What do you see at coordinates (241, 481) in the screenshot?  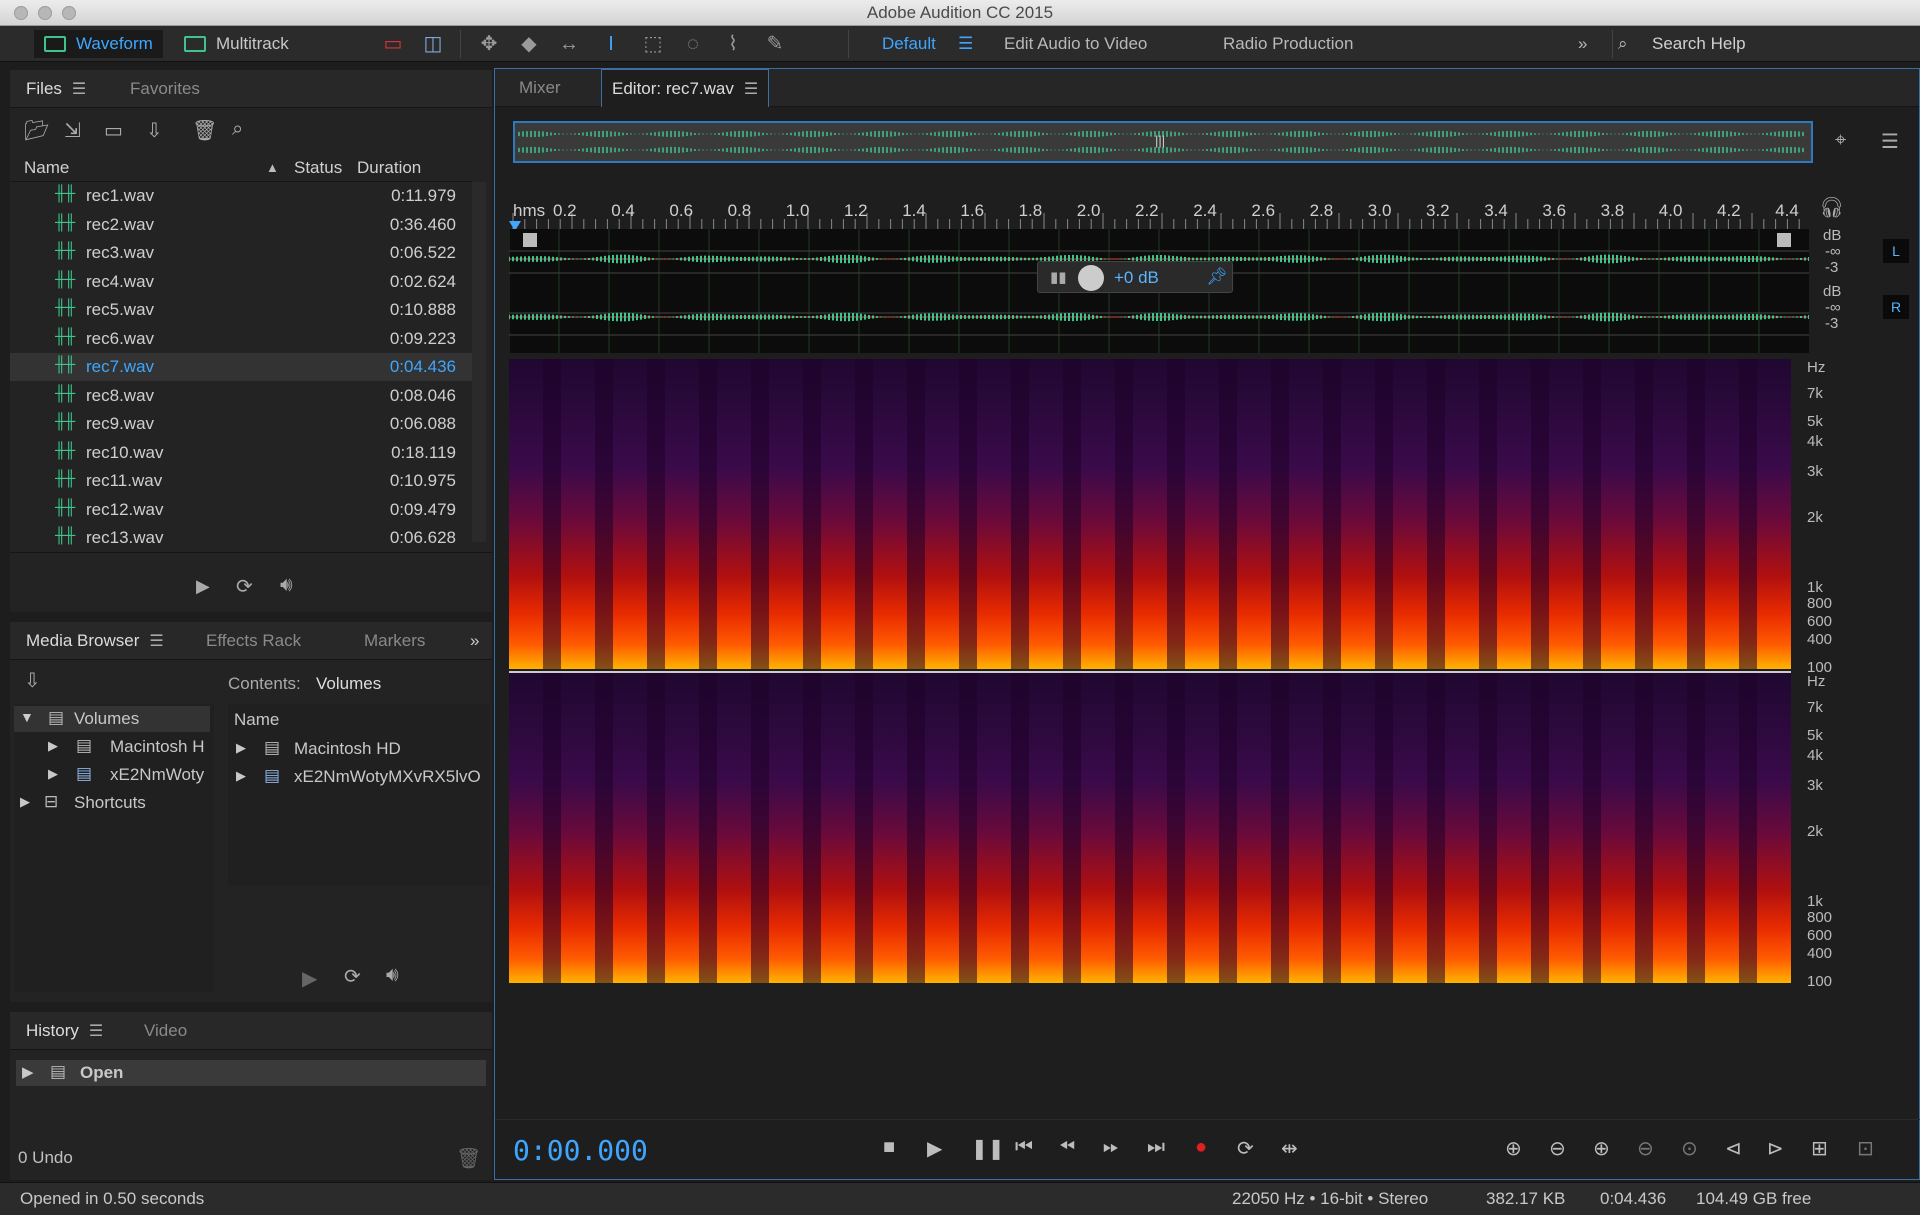 I see `file-row: ╫╫ rec11.wav 0:10.975` at bounding box center [241, 481].